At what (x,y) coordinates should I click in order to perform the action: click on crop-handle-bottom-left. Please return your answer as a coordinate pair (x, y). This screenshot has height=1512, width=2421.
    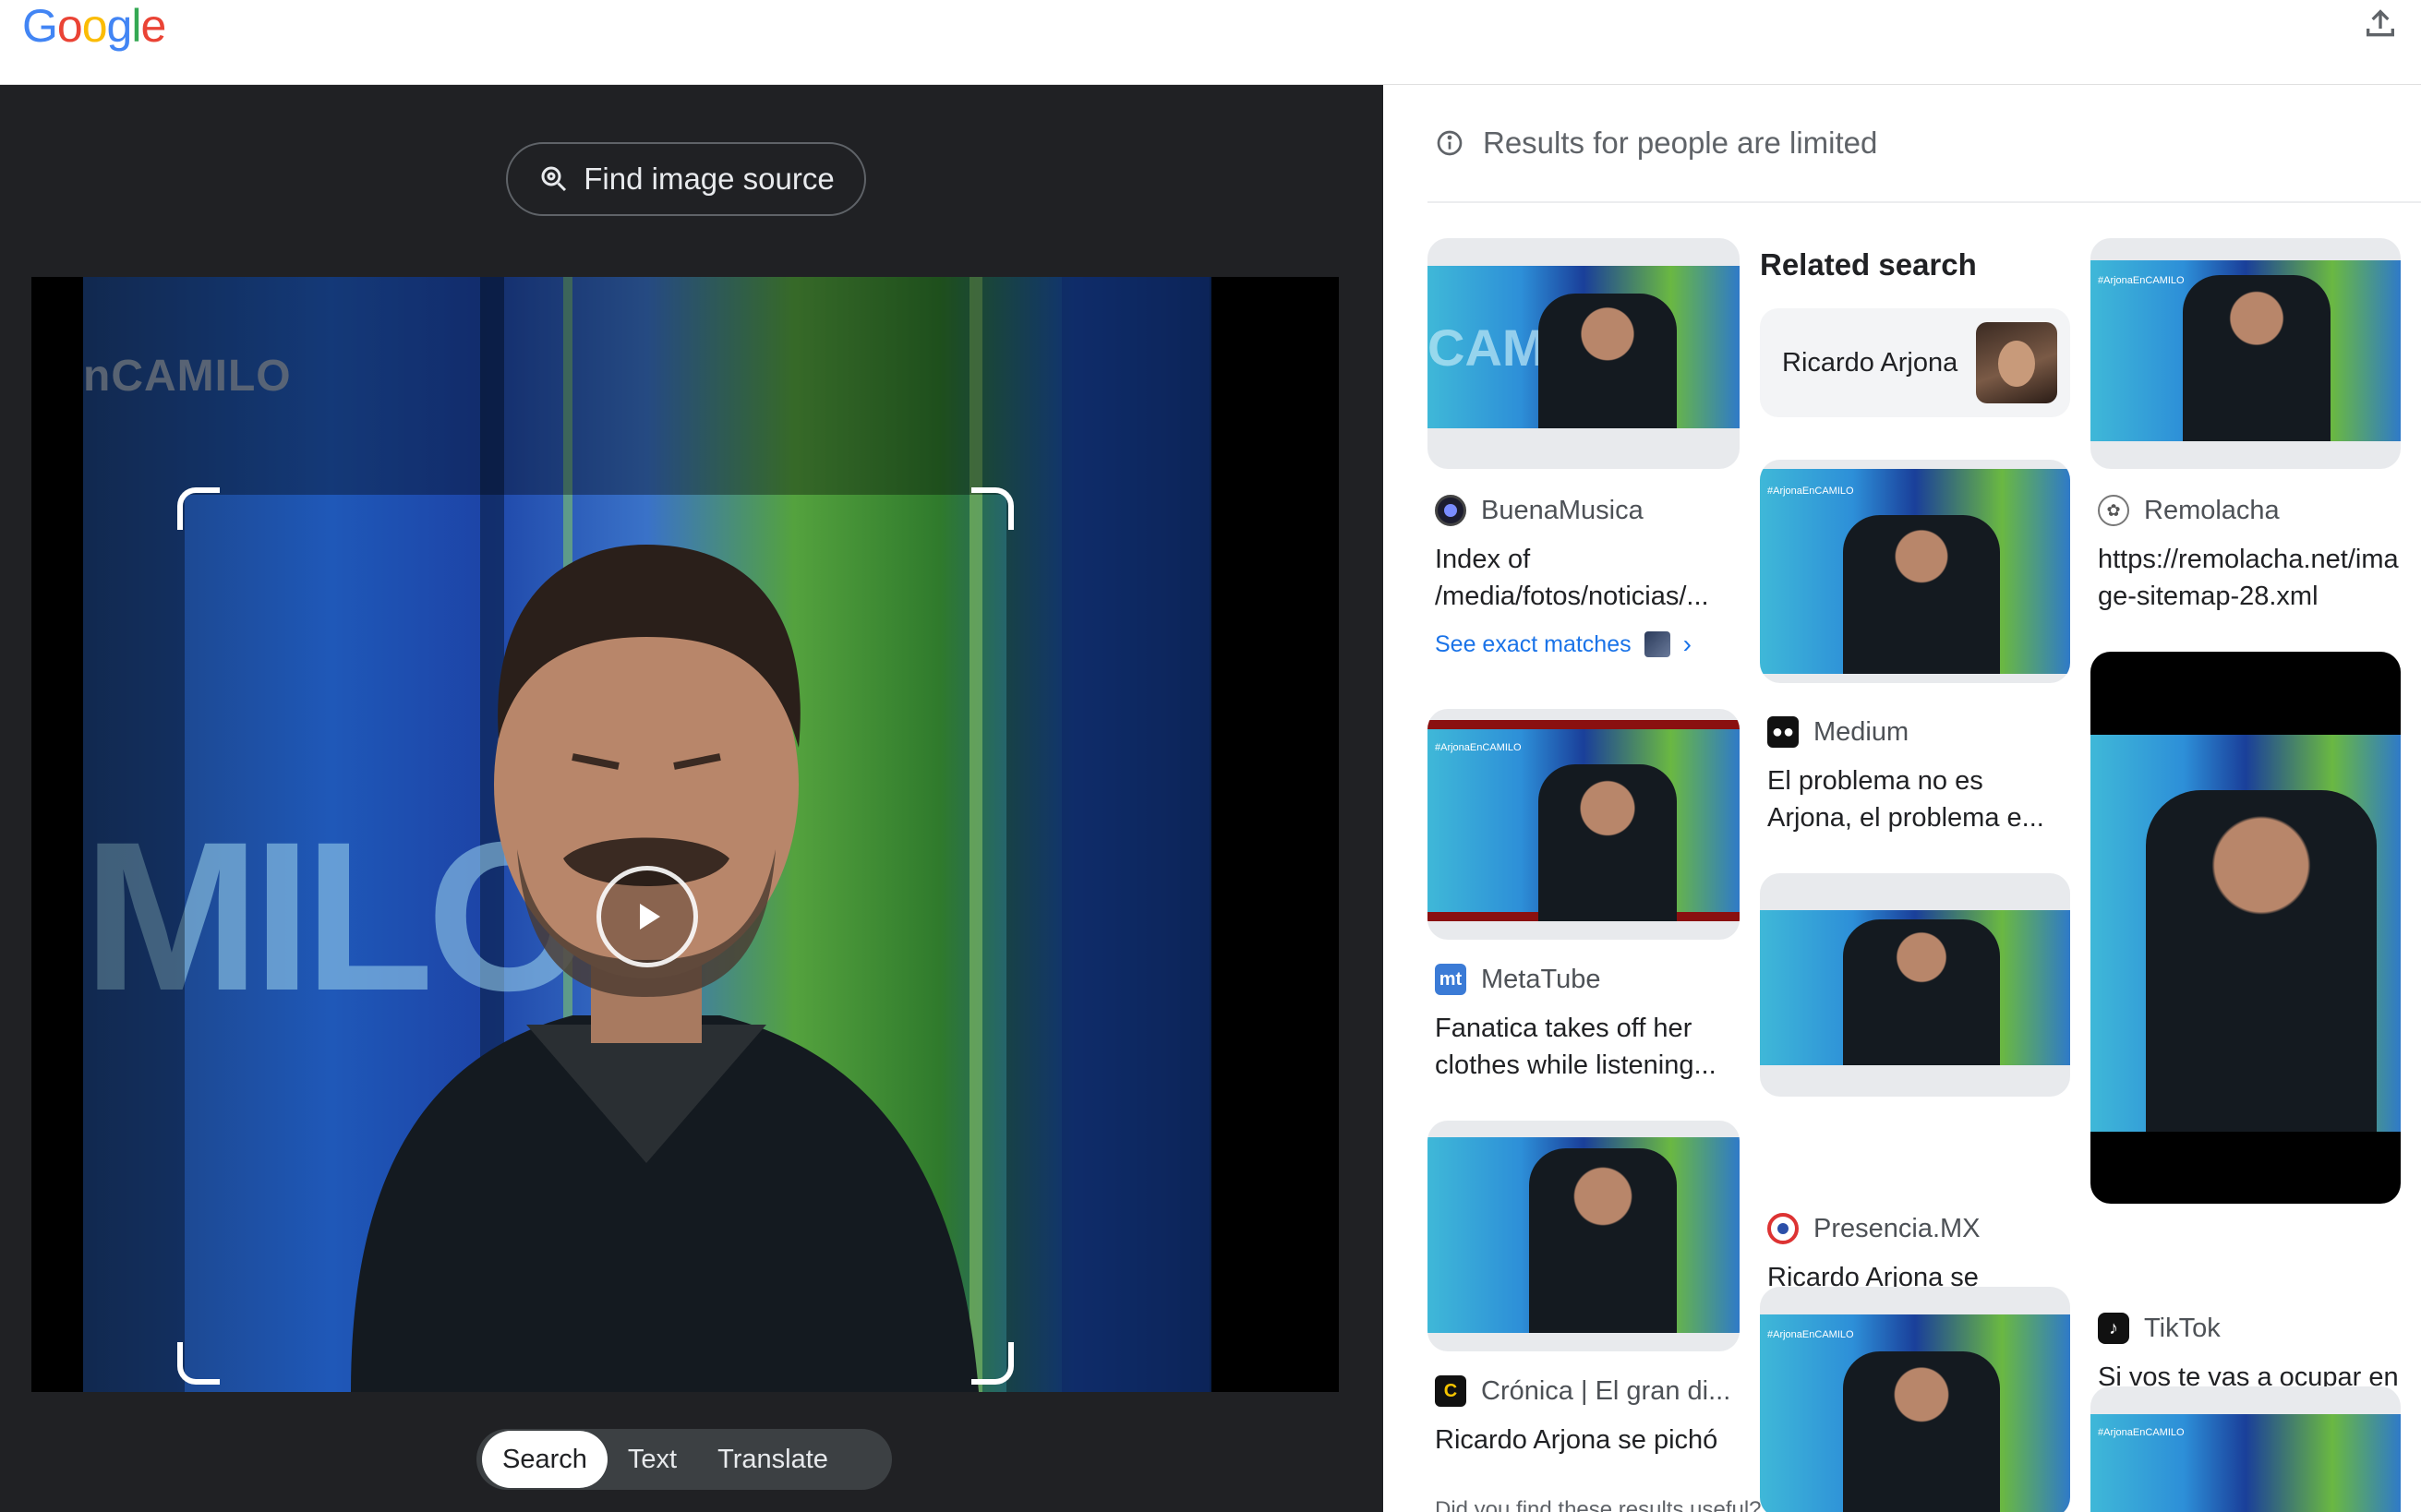
    Looking at the image, I should click on (198, 1363).